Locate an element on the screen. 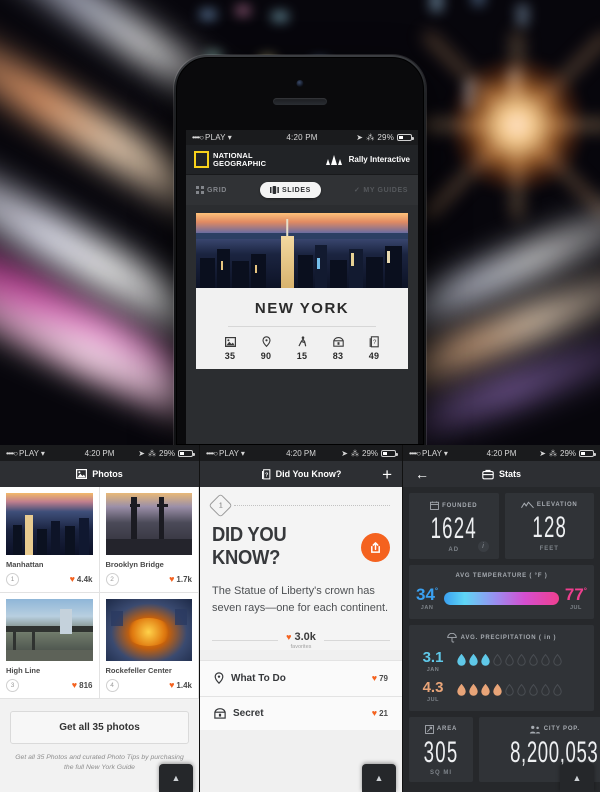 This screenshot has height=792, width=600. front-camera-icon is located at coordinates (300, 83).